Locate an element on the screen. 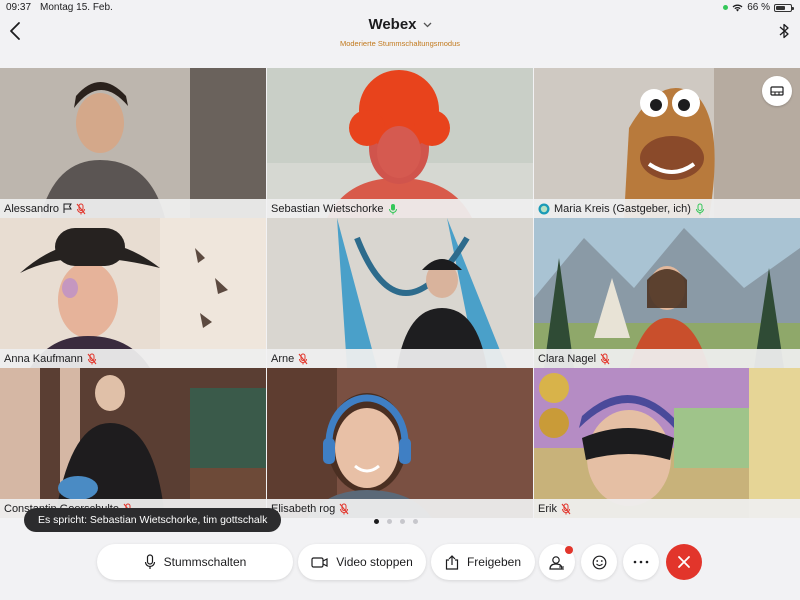 This screenshot has width=800, height=600. status-bar: 09:37 Montag 15. Feb. 66 % is located at coordinates (400, 7).